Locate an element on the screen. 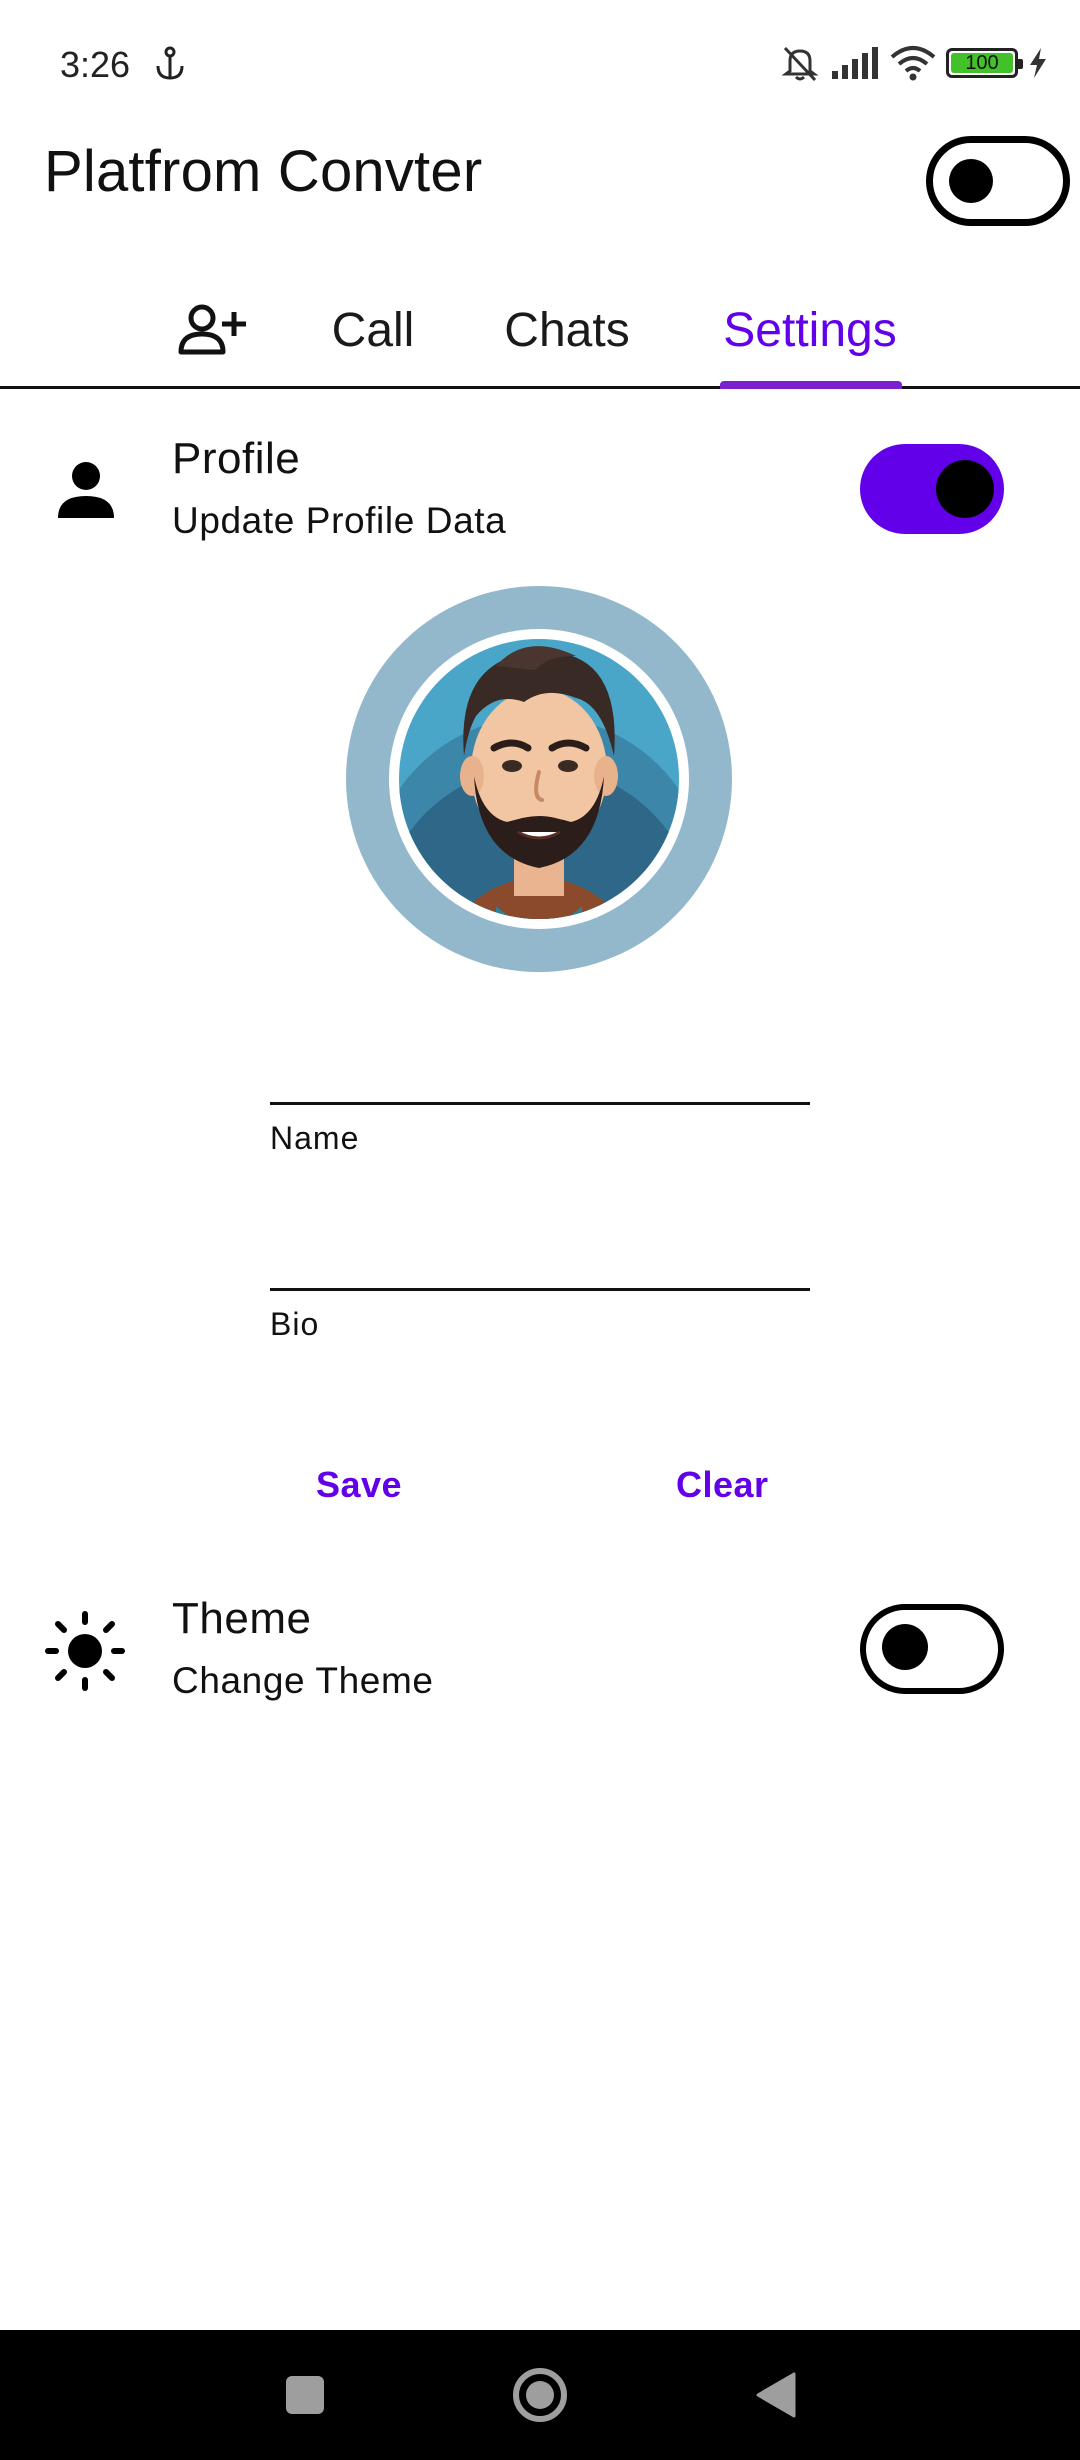  system-nav-bar is located at coordinates (540, 2395).